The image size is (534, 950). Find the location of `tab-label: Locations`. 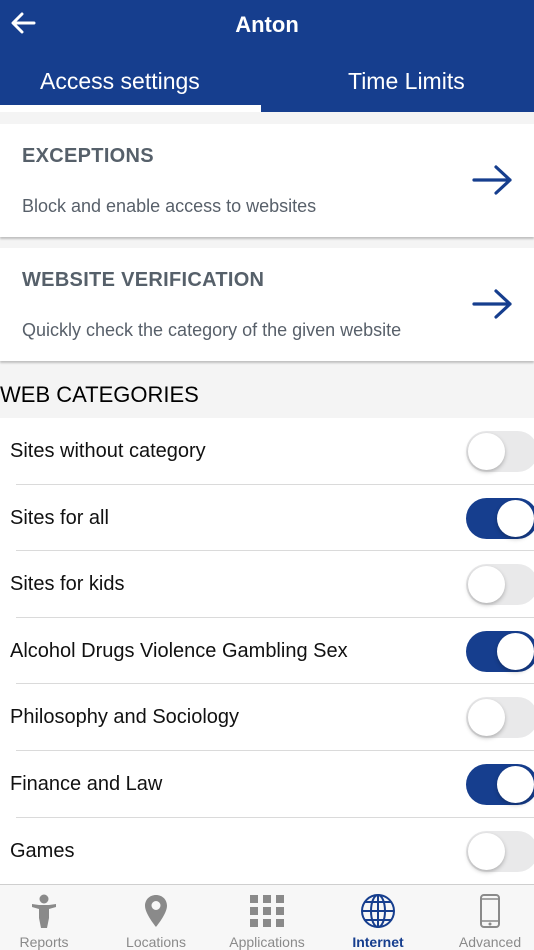

tab-label: Locations is located at coordinates (156, 942).